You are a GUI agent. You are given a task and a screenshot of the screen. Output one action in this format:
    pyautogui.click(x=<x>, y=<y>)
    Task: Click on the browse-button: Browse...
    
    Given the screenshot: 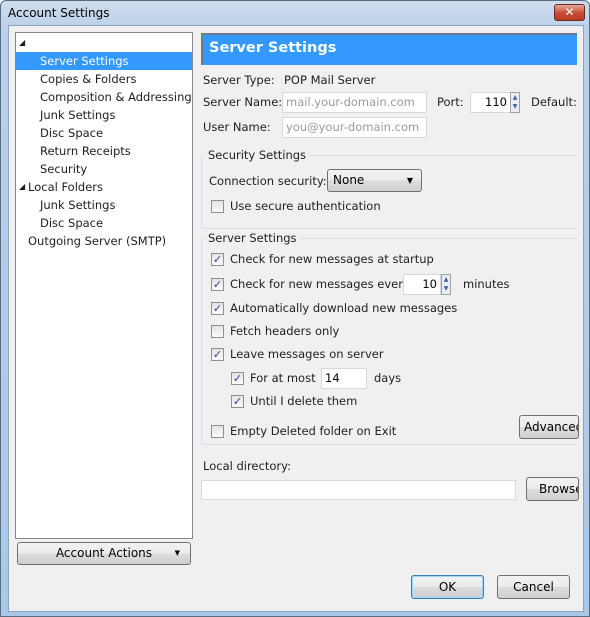 What is the action you would take?
    pyautogui.click(x=552, y=489)
    